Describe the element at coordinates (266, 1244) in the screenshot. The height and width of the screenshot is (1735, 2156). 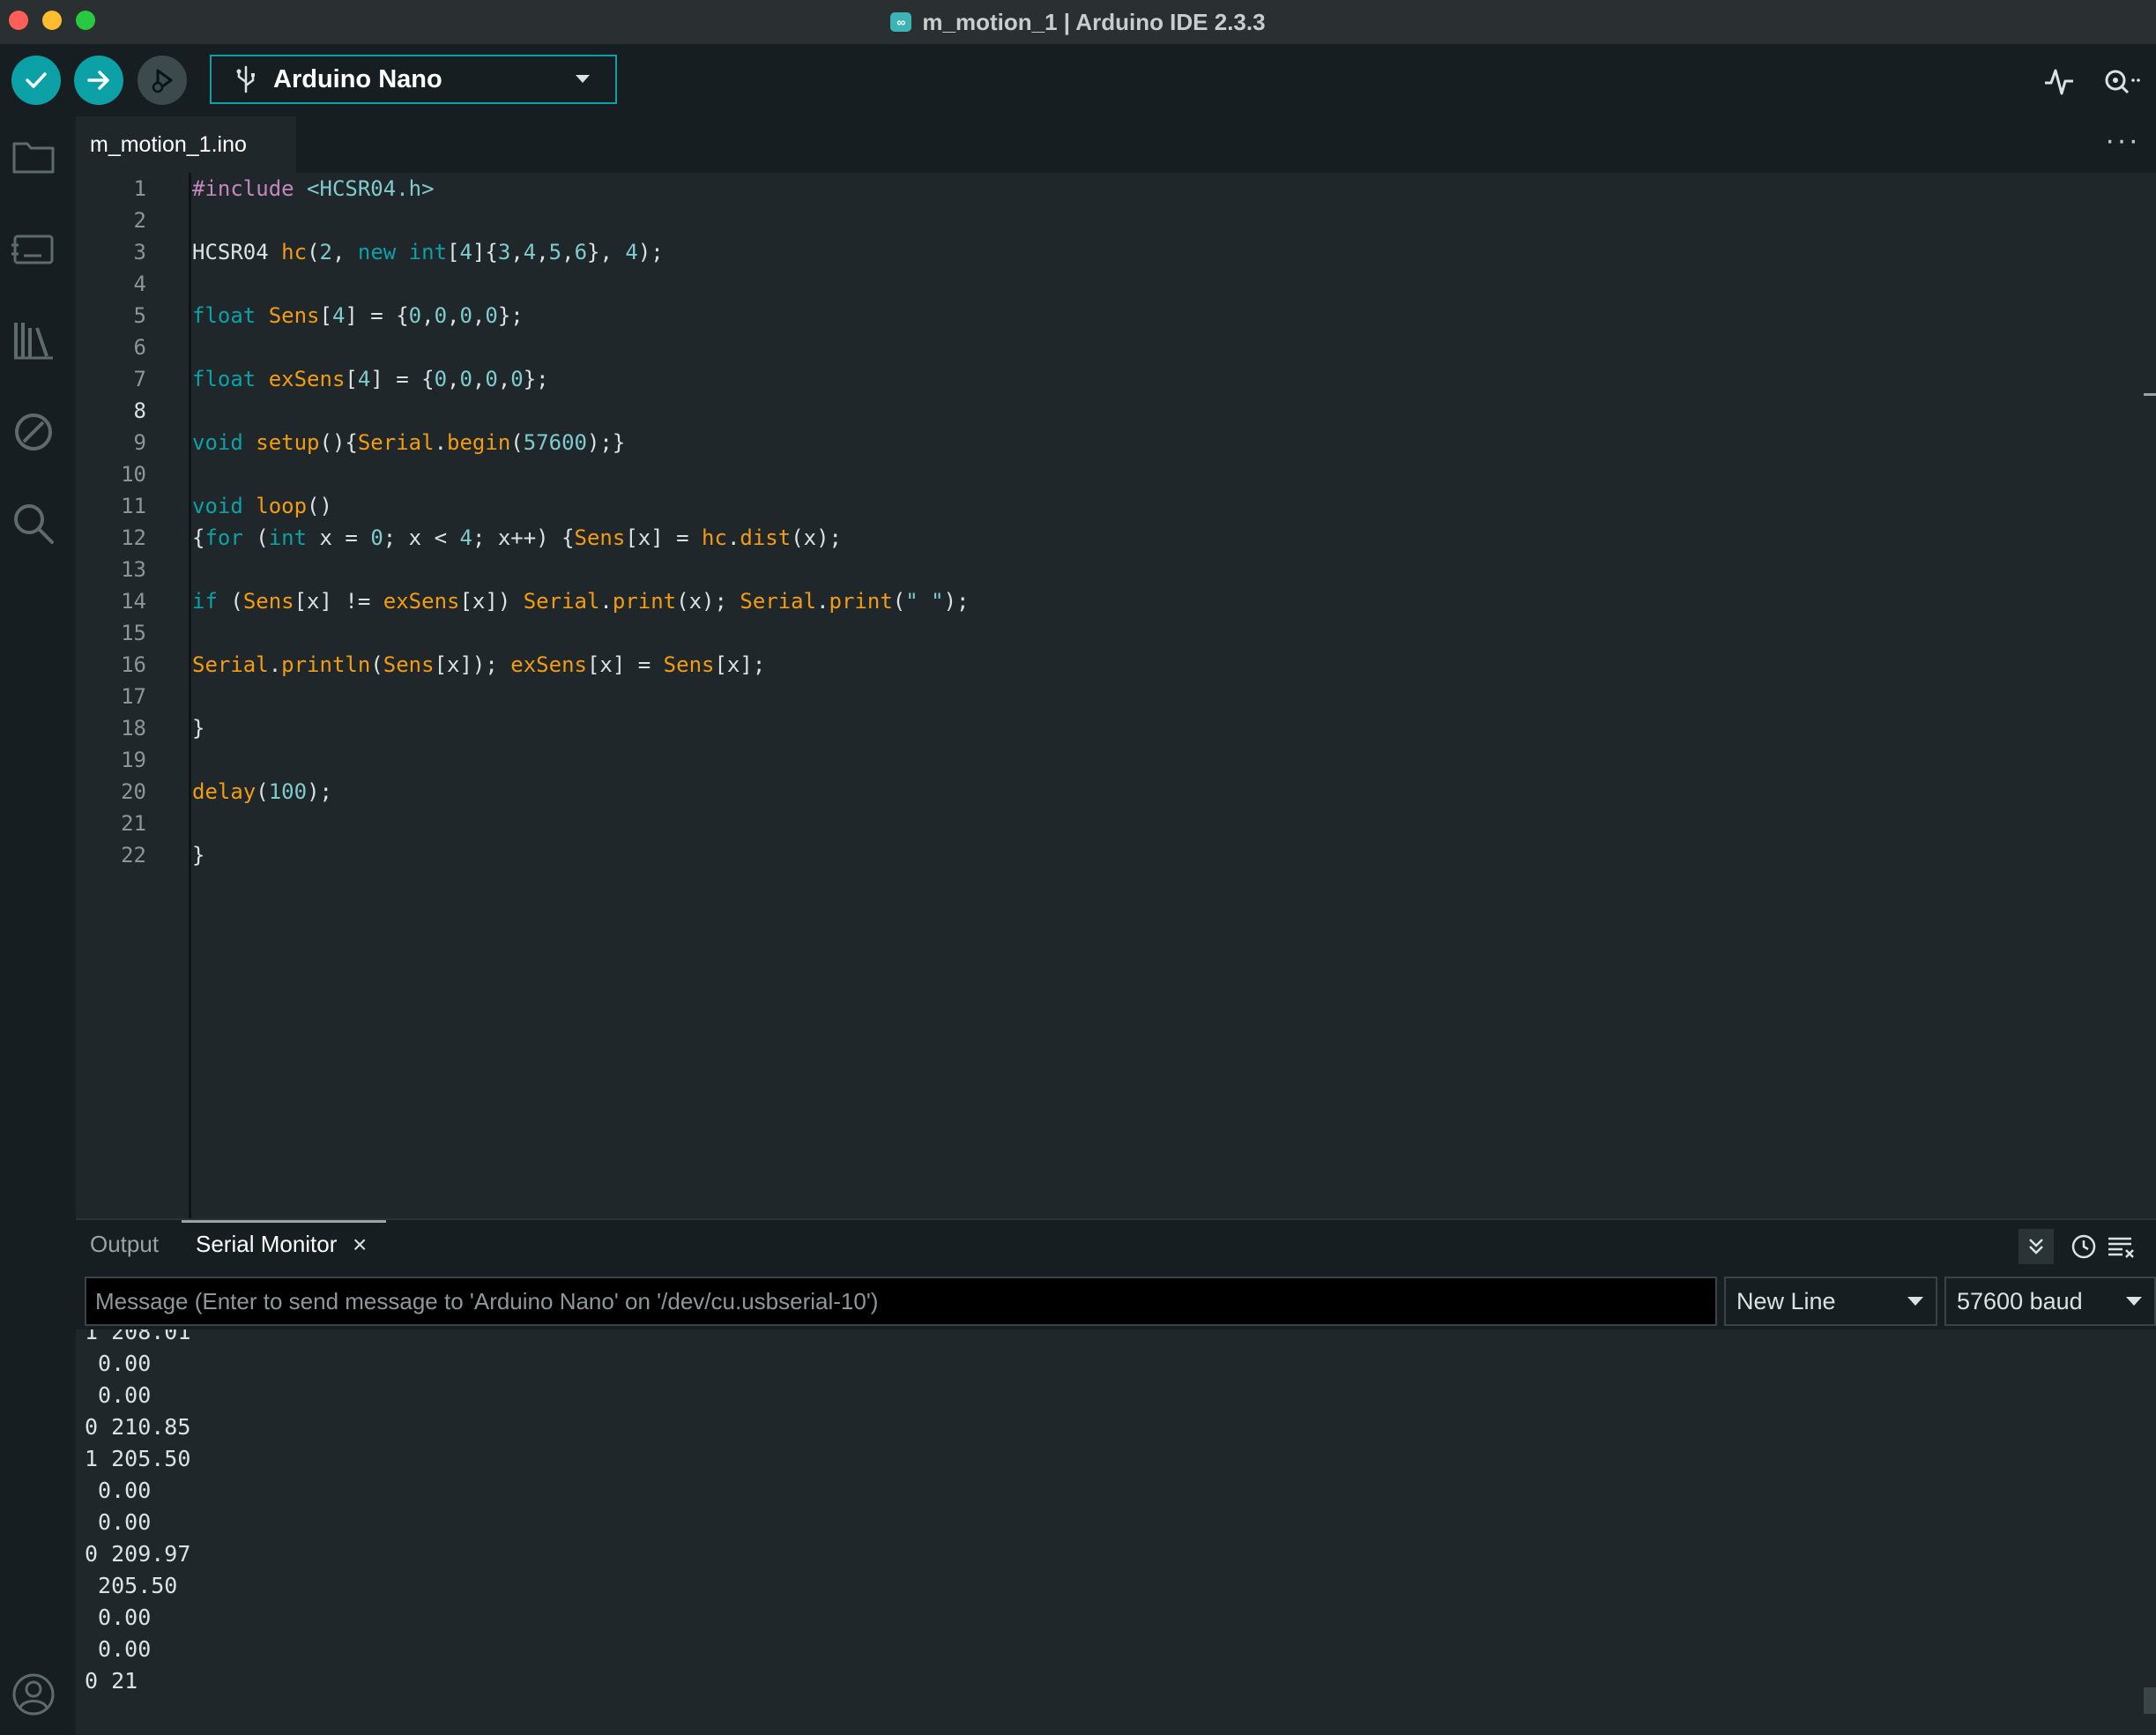
I see `tab-serial-monitor: Serial Monitor` at that location.